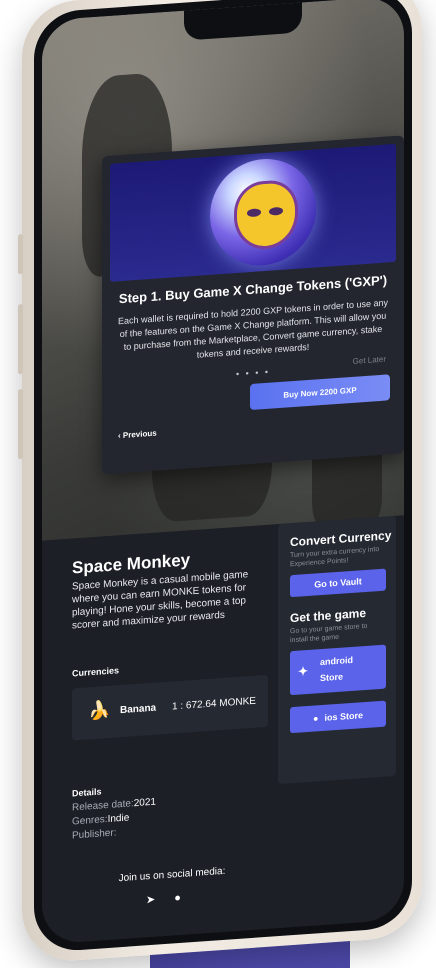  I want to click on android-icon: ✦, so click(303, 671).